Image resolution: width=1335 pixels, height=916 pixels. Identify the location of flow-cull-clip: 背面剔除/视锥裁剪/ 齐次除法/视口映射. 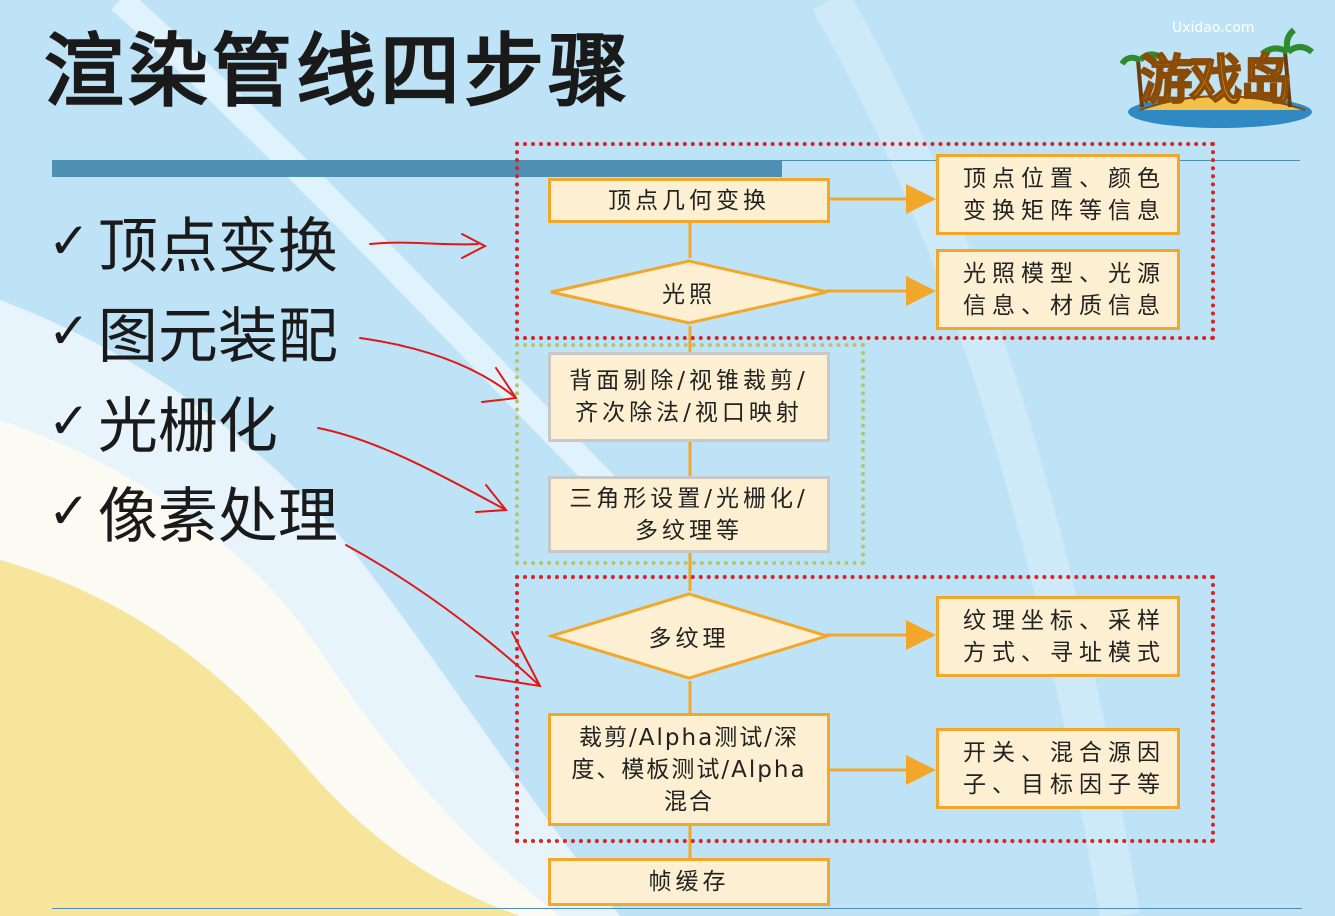
(689, 397).